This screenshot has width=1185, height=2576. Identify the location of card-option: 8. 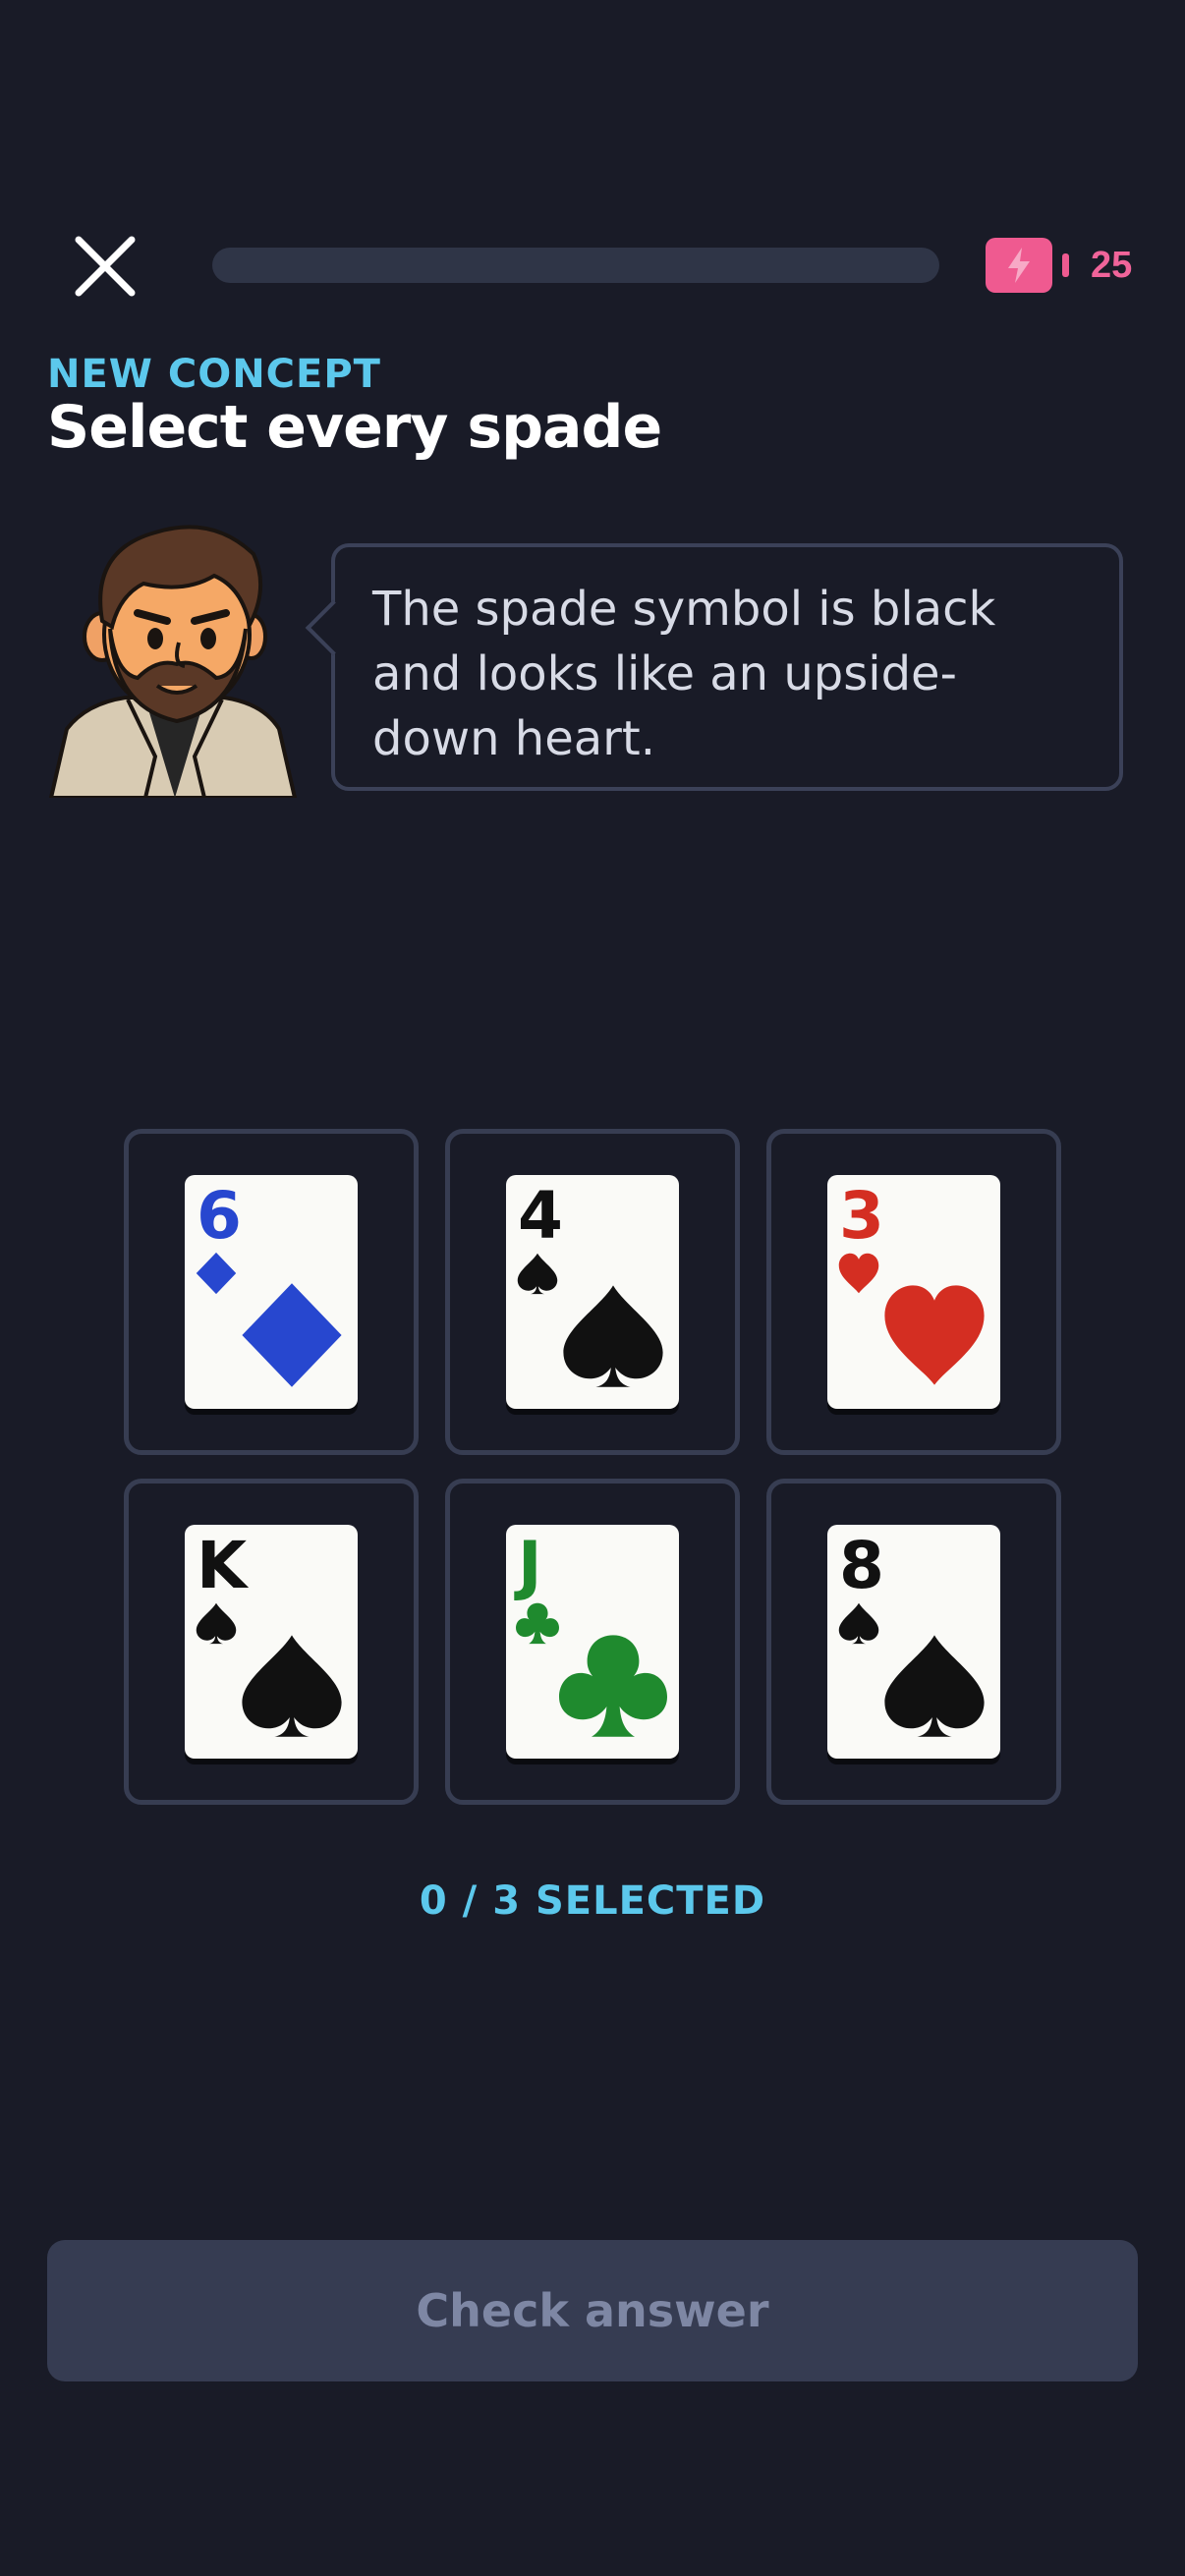
(914, 1642).